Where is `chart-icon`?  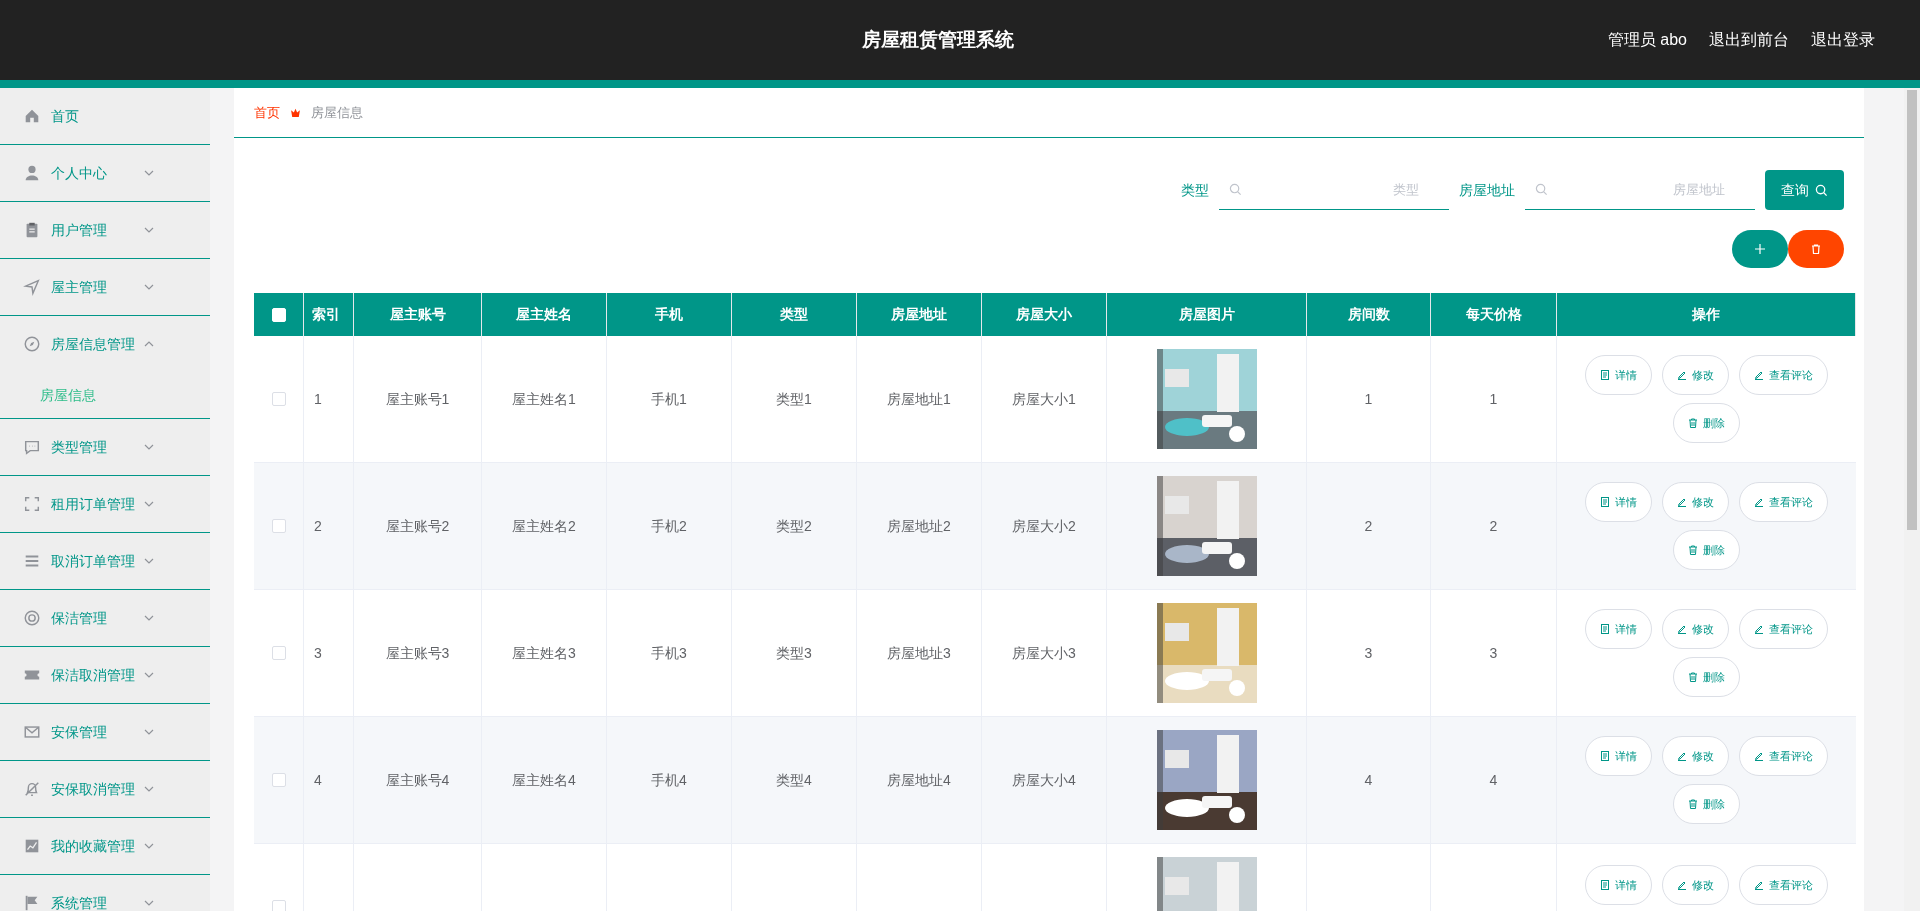 chart-icon is located at coordinates (32, 846).